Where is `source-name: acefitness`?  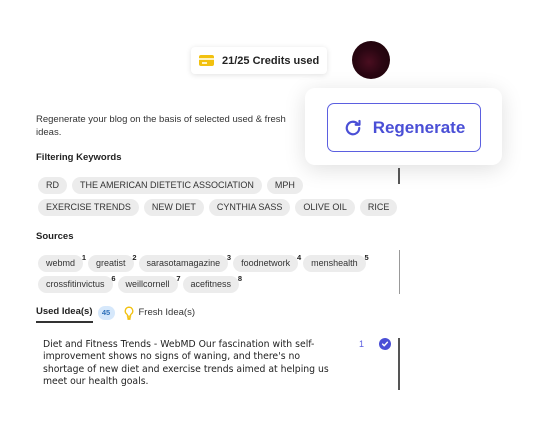
source-name: acefitness is located at coordinates (211, 284).